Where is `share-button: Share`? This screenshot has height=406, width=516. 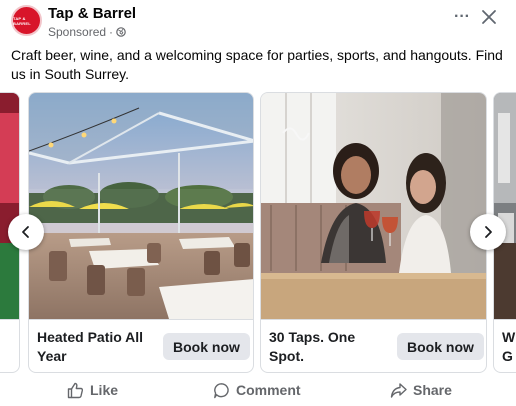 share-button: Share is located at coordinates (421, 390).